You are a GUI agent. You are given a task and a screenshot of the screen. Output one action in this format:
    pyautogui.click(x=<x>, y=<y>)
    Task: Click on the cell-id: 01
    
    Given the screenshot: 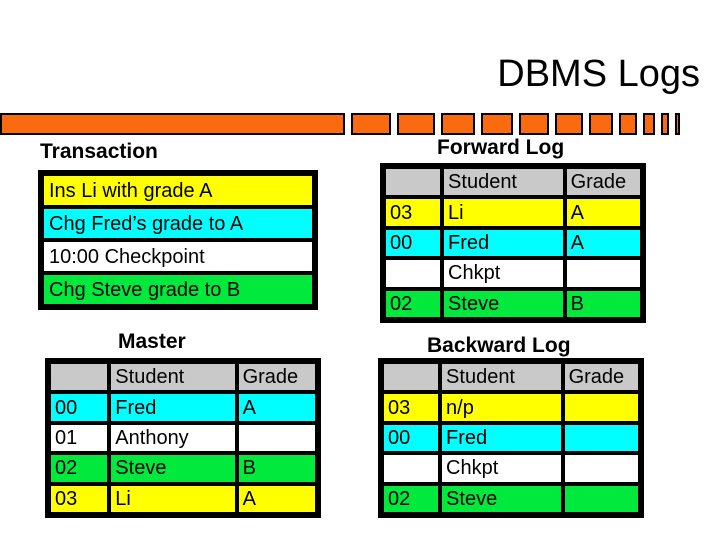 What is the action you would take?
    pyautogui.click(x=79, y=438)
    